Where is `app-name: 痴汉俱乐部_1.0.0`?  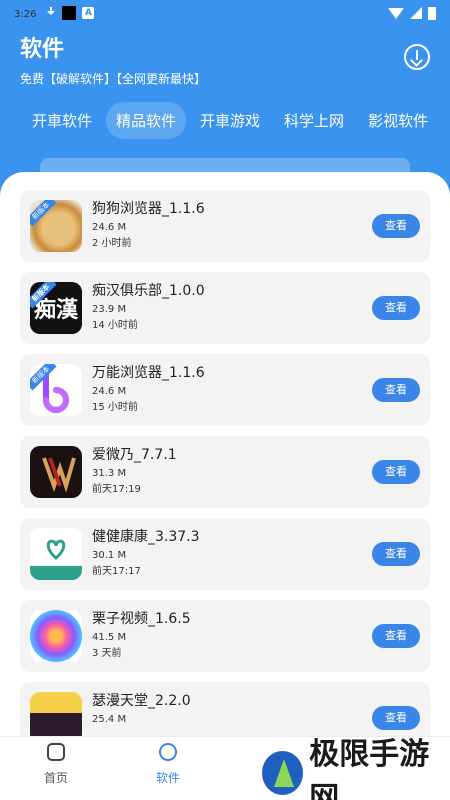 app-name: 痴汉俱乐部_1.0.0 is located at coordinates (148, 291).